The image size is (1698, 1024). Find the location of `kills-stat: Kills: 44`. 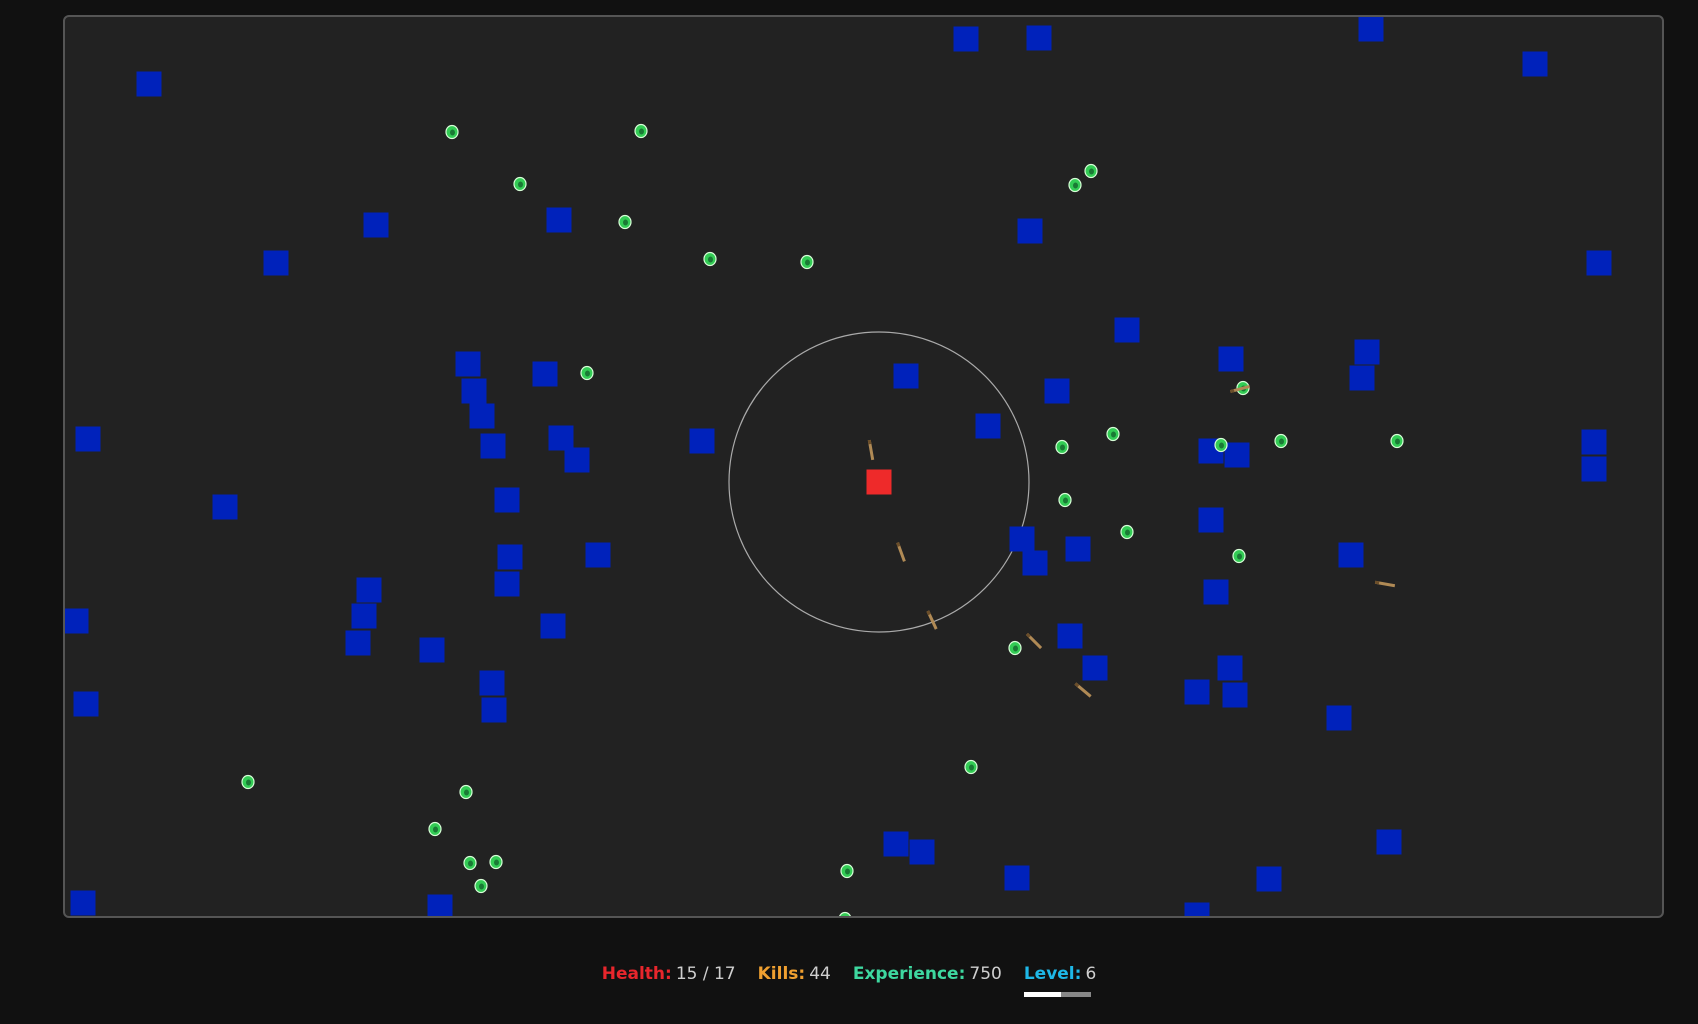

kills-stat: Kills: 44 is located at coordinates (794, 974).